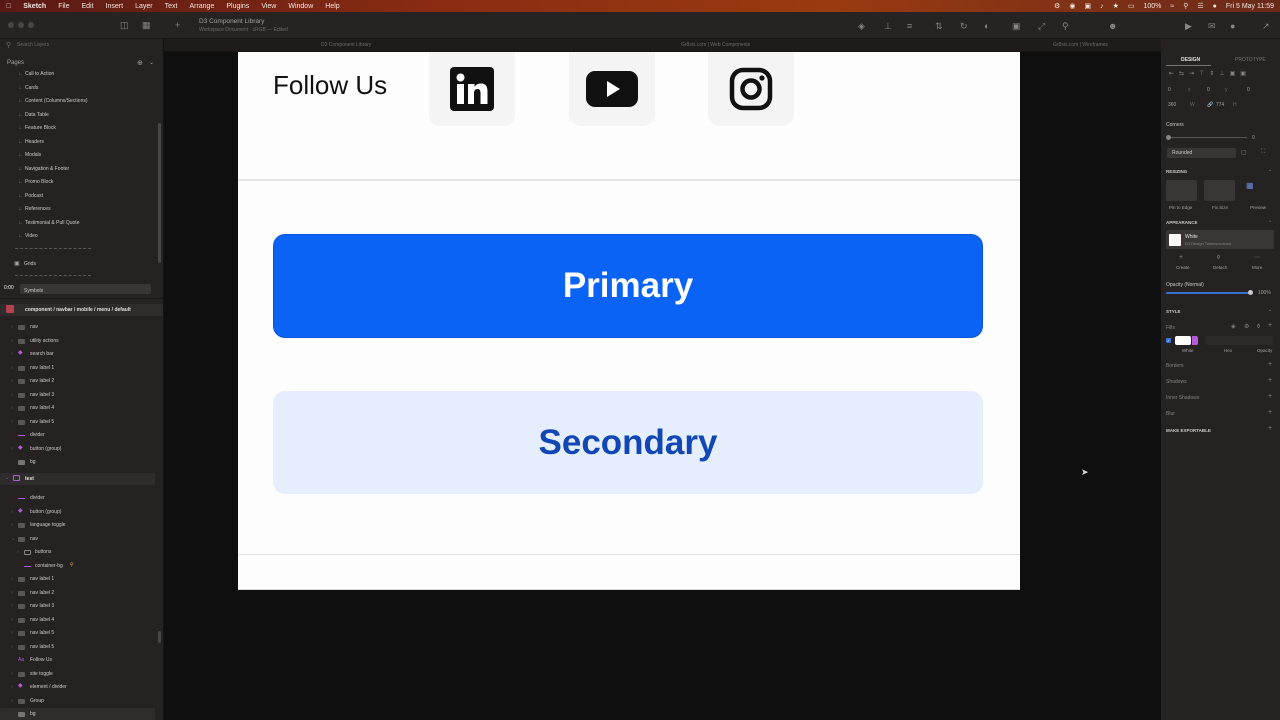  I want to click on align-icon: ⊥, so click(888, 26).